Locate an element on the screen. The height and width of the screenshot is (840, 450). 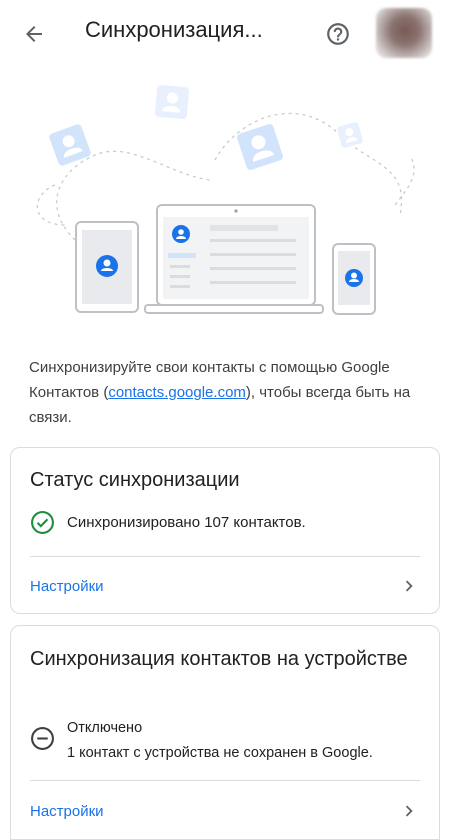
tablet-device is located at coordinates (107, 267).